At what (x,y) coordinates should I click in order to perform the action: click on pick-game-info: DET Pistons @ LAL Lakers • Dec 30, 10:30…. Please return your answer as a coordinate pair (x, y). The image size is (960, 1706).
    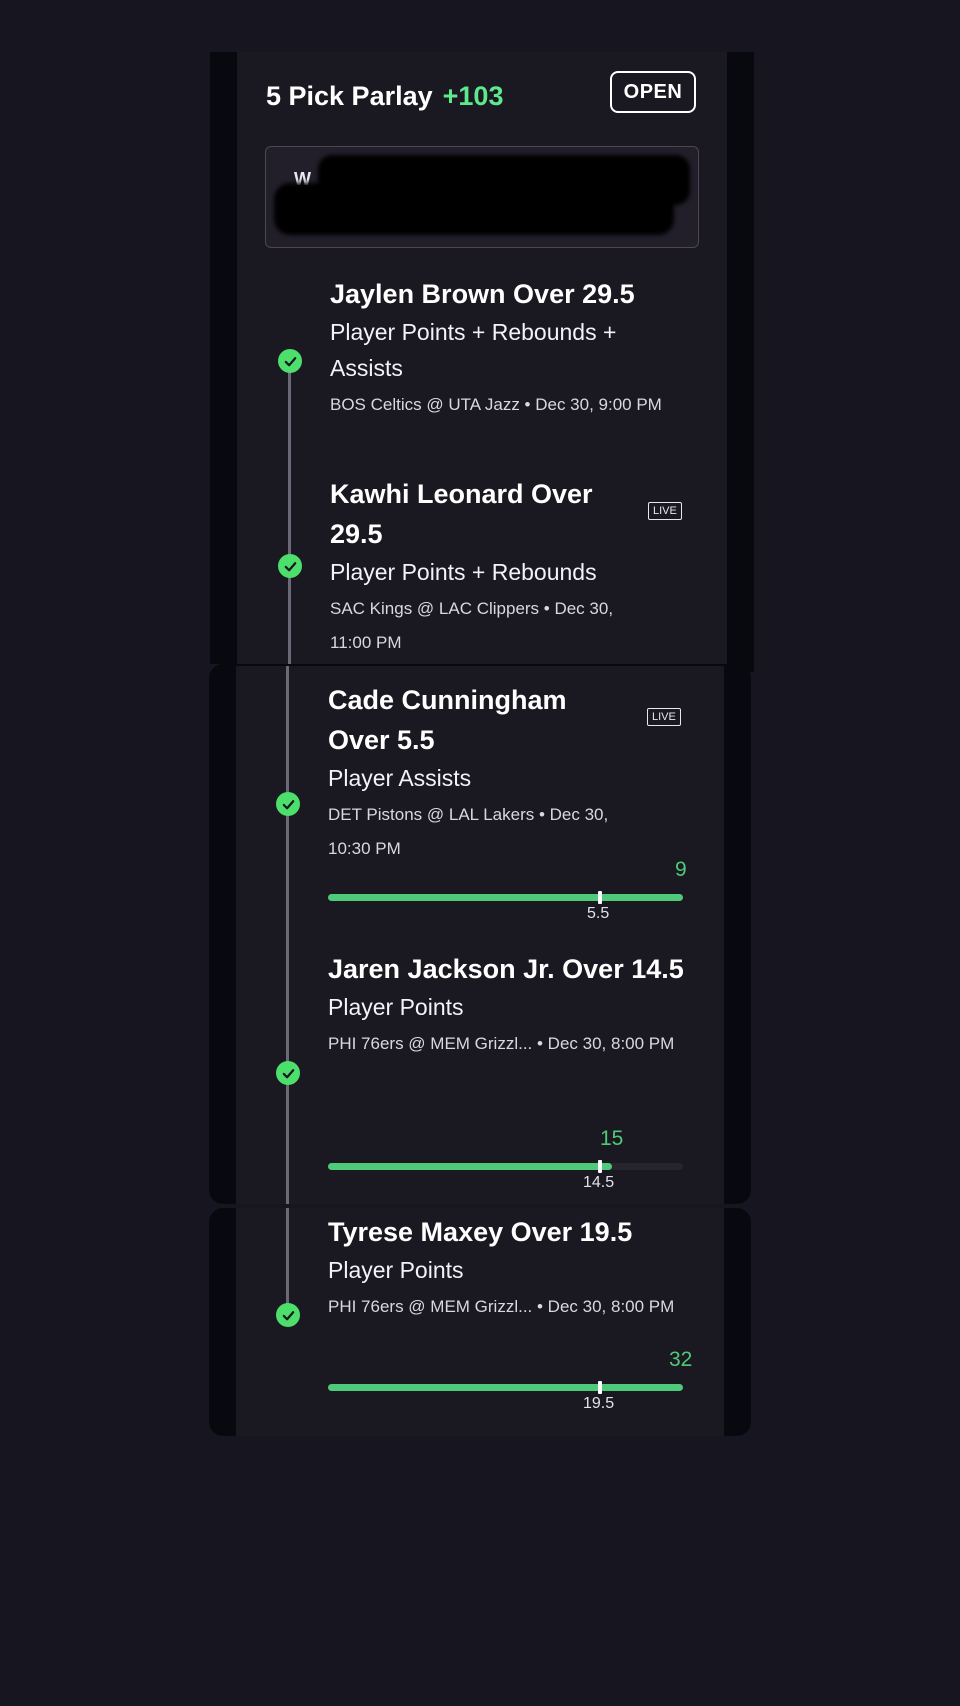
    Looking at the image, I should click on (468, 831).